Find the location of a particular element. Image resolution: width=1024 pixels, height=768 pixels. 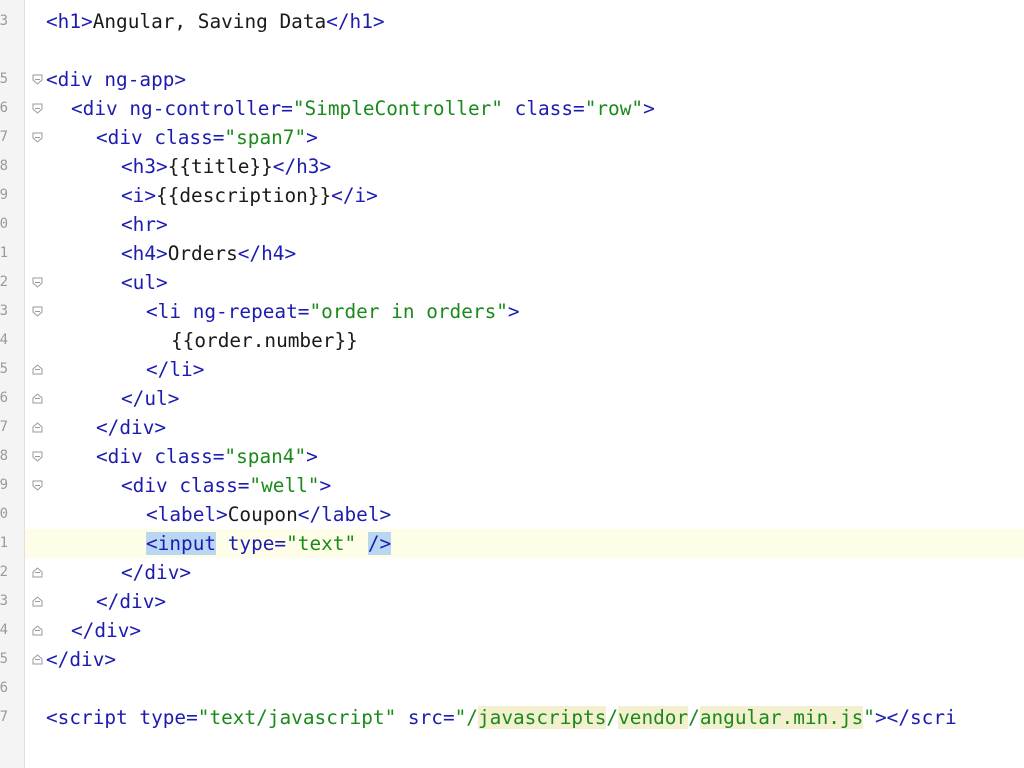

code-line: <li ng-repeat="order in orders"> is located at coordinates (333, 311).